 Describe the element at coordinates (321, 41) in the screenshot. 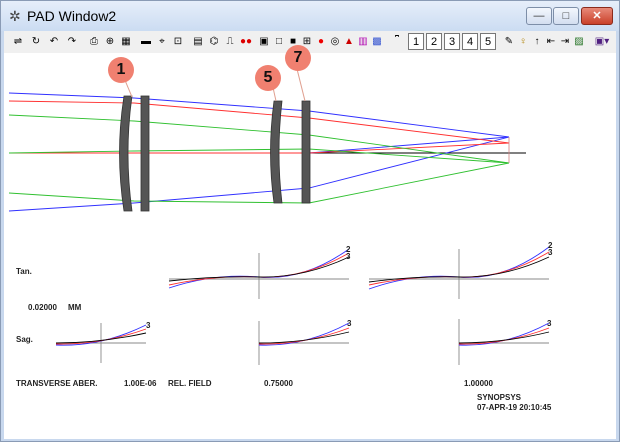

I see `record-icon: ●` at that location.